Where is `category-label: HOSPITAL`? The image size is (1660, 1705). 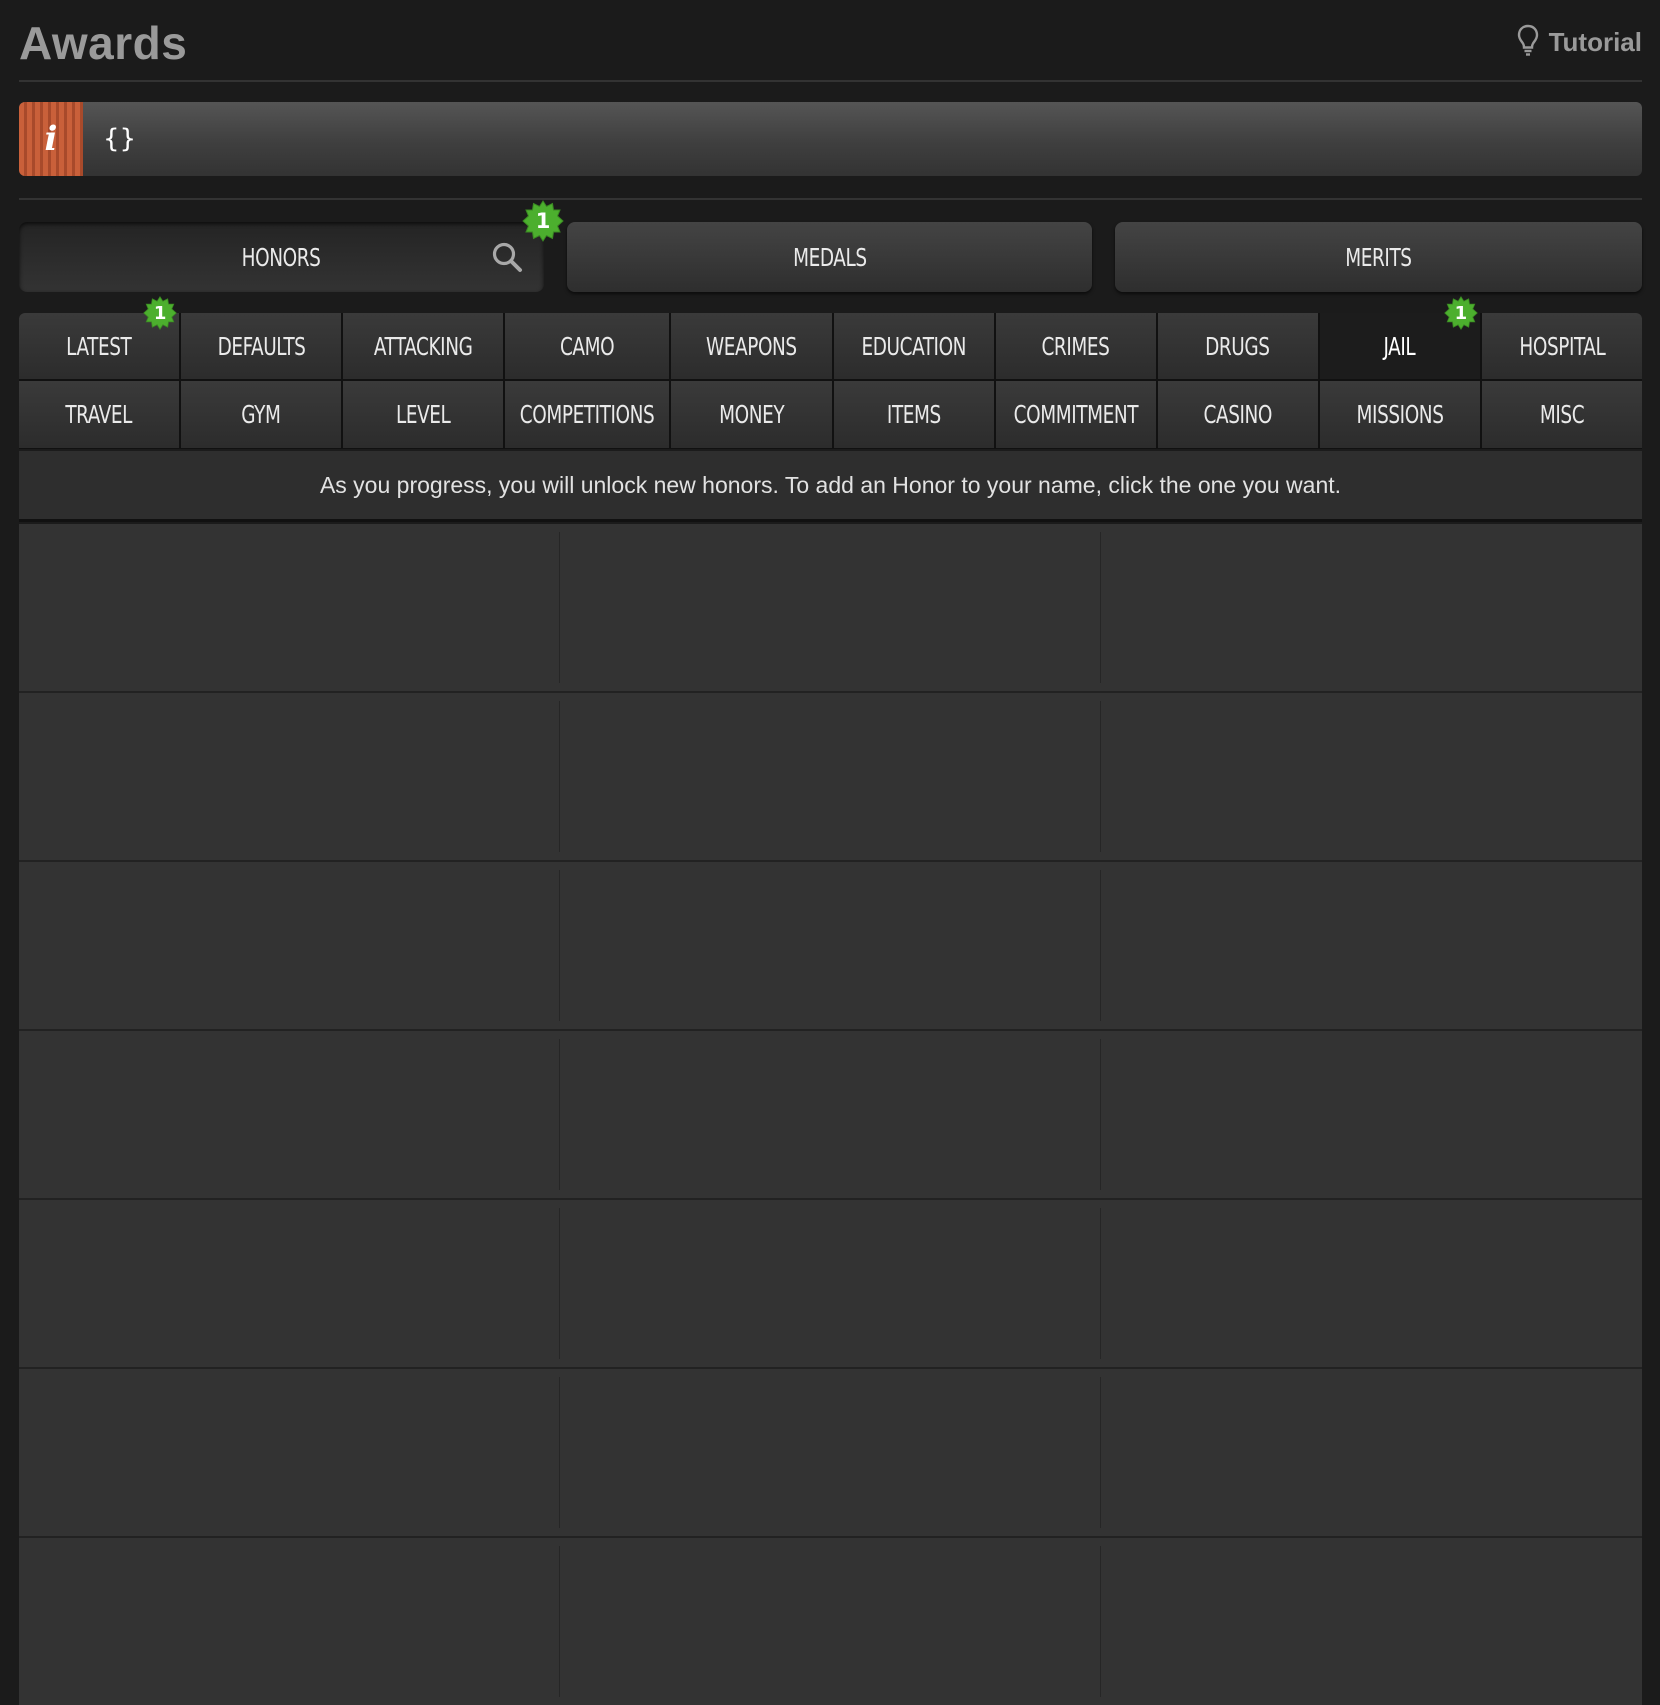
category-label: HOSPITAL is located at coordinates (1561, 346).